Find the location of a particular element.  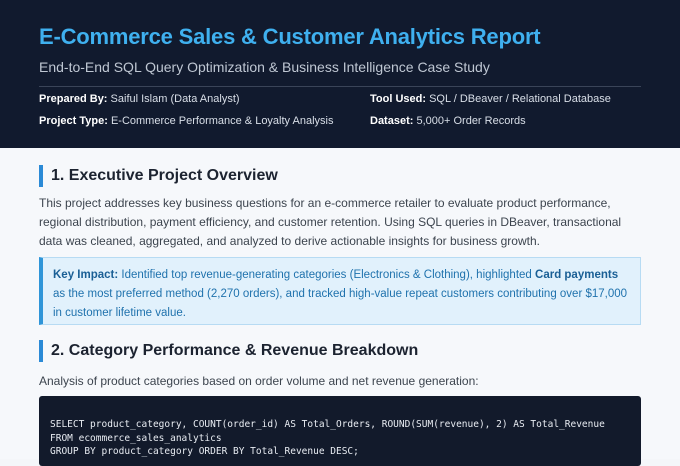

meta-prepared-by-value: Saiful Islam (Data Analyst) is located at coordinates (175, 99).